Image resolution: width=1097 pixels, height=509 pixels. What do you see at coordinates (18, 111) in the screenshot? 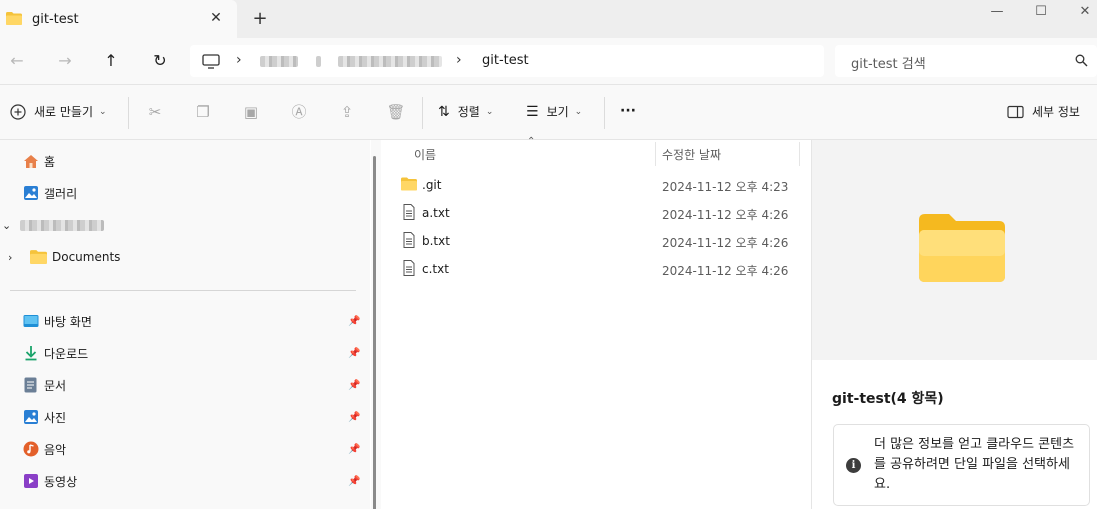
I see `add-circle-icon` at bounding box center [18, 111].